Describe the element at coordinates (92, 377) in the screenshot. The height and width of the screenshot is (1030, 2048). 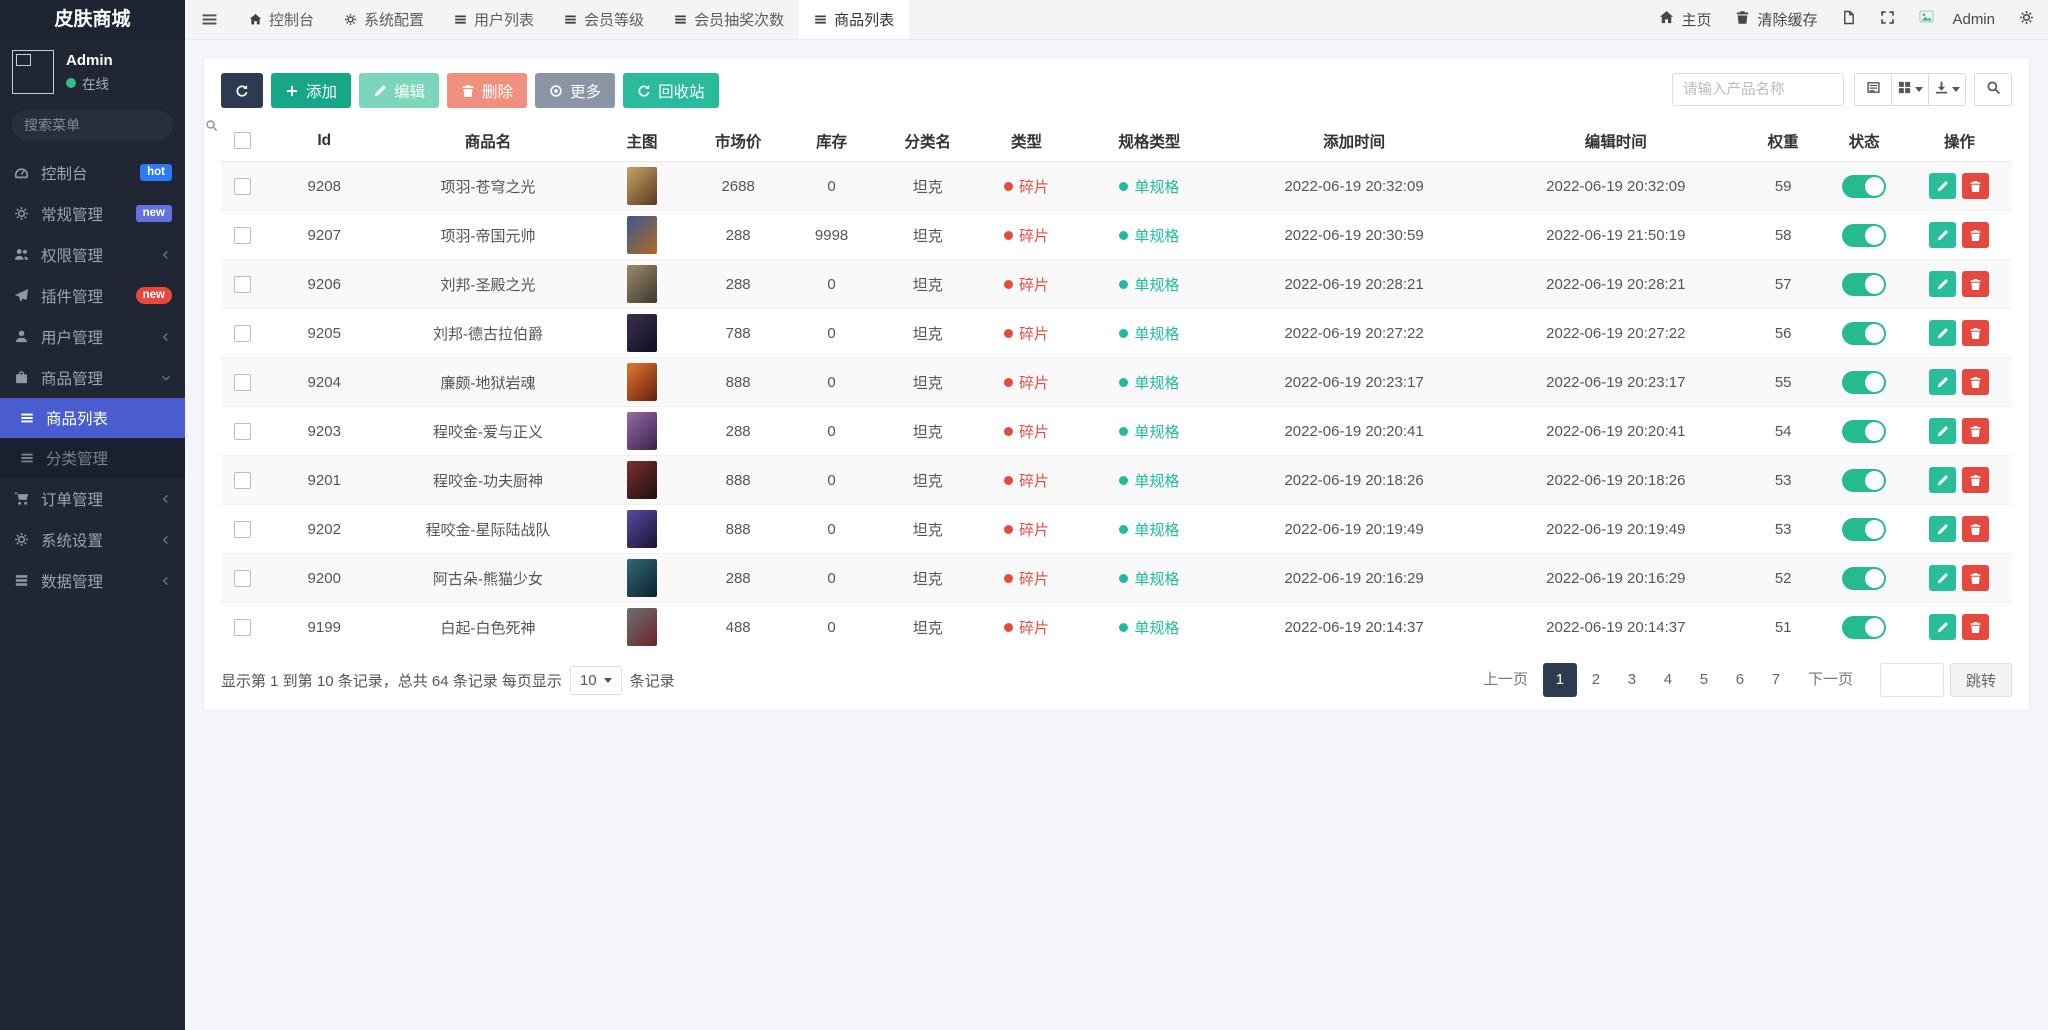
I see `sidebar-item-商品管理: 商品管理` at that location.